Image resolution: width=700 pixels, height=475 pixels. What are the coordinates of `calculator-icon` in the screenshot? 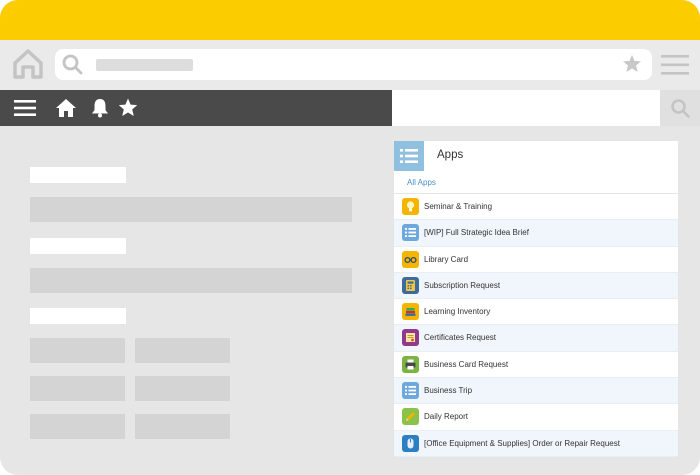 It's located at (410, 285).